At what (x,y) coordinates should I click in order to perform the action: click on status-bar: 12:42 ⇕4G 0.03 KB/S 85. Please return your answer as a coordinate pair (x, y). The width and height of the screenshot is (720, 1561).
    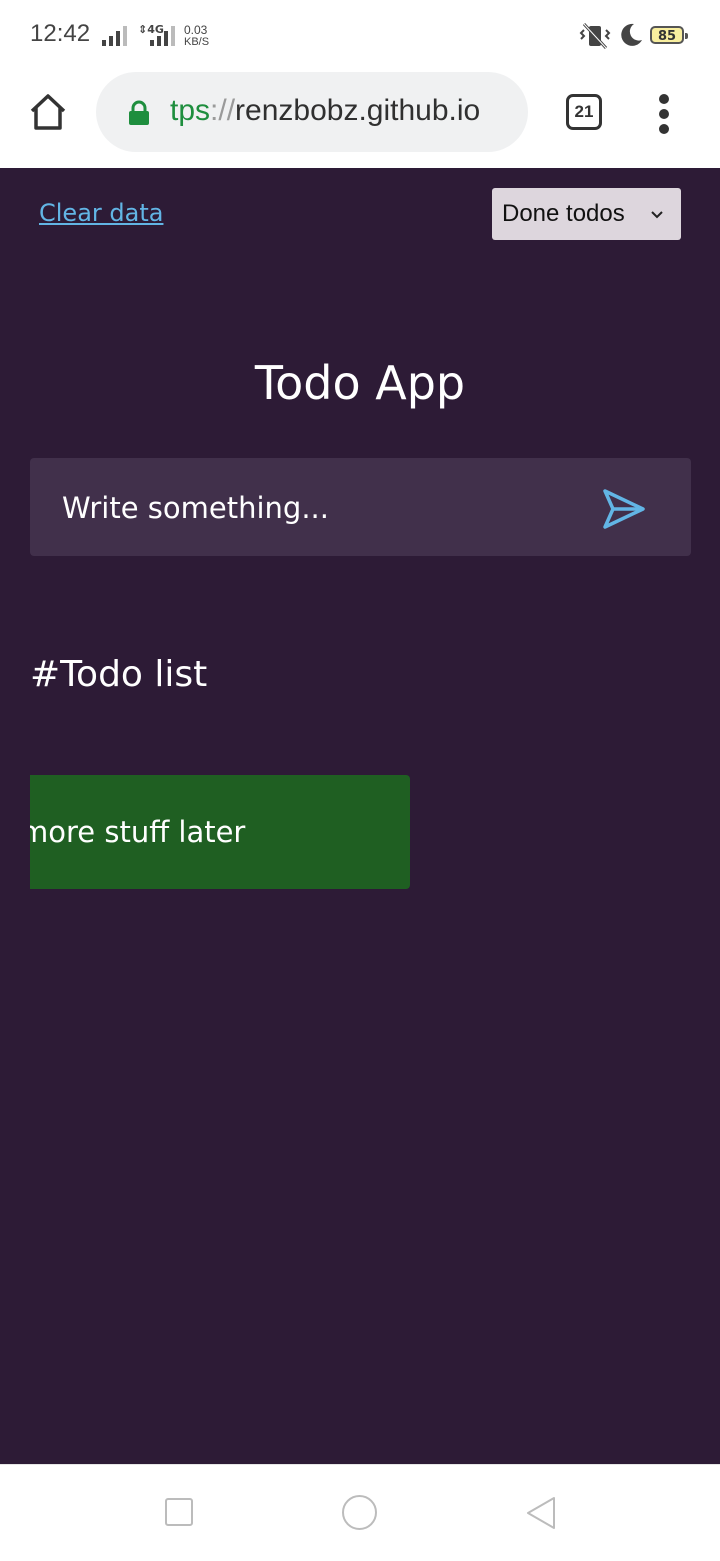
    Looking at the image, I should click on (360, 36).